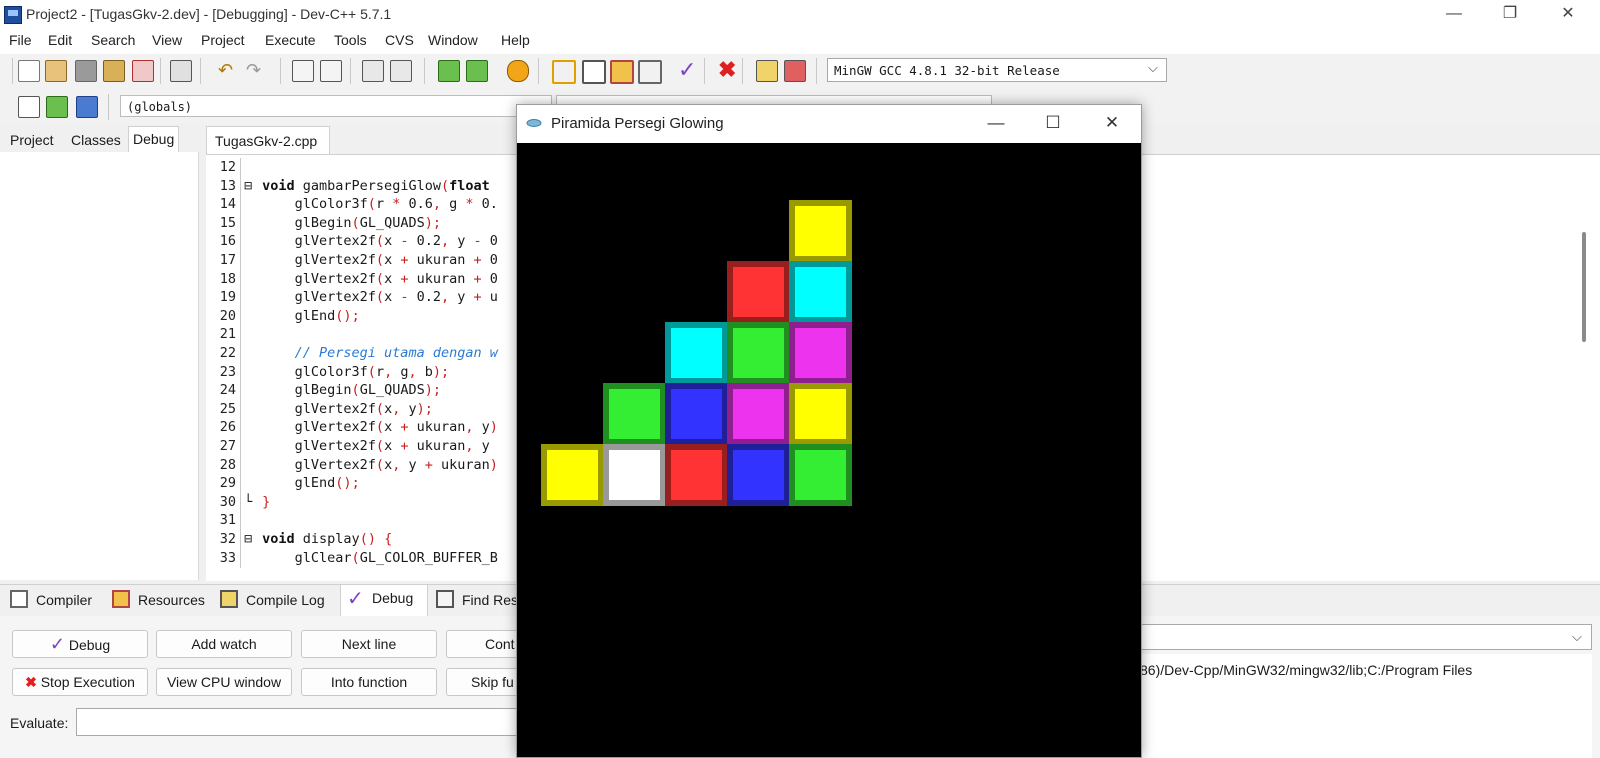 The height and width of the screenshot is (758, 1600). I want to click on tab-compile-log: Compile Log, so click(285, 600).